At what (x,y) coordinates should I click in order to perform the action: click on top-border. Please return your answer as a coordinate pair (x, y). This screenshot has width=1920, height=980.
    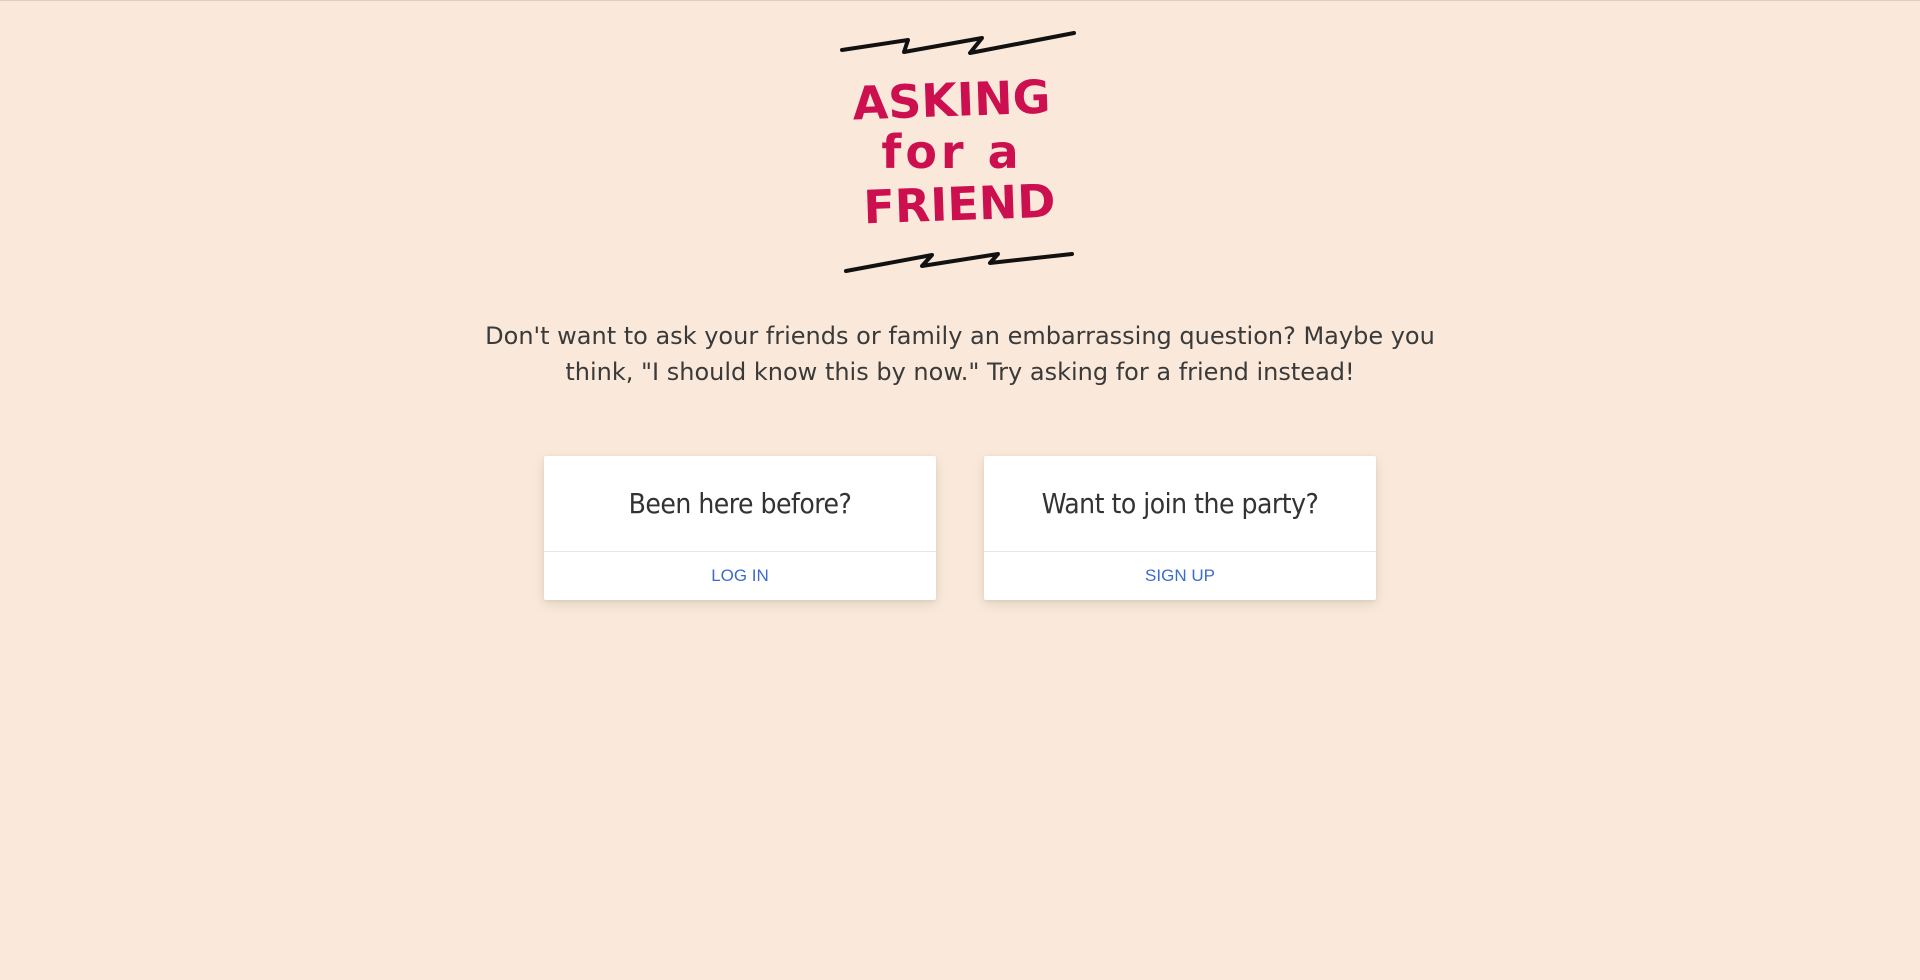
    Looking at the image, I should click on (960, 0).